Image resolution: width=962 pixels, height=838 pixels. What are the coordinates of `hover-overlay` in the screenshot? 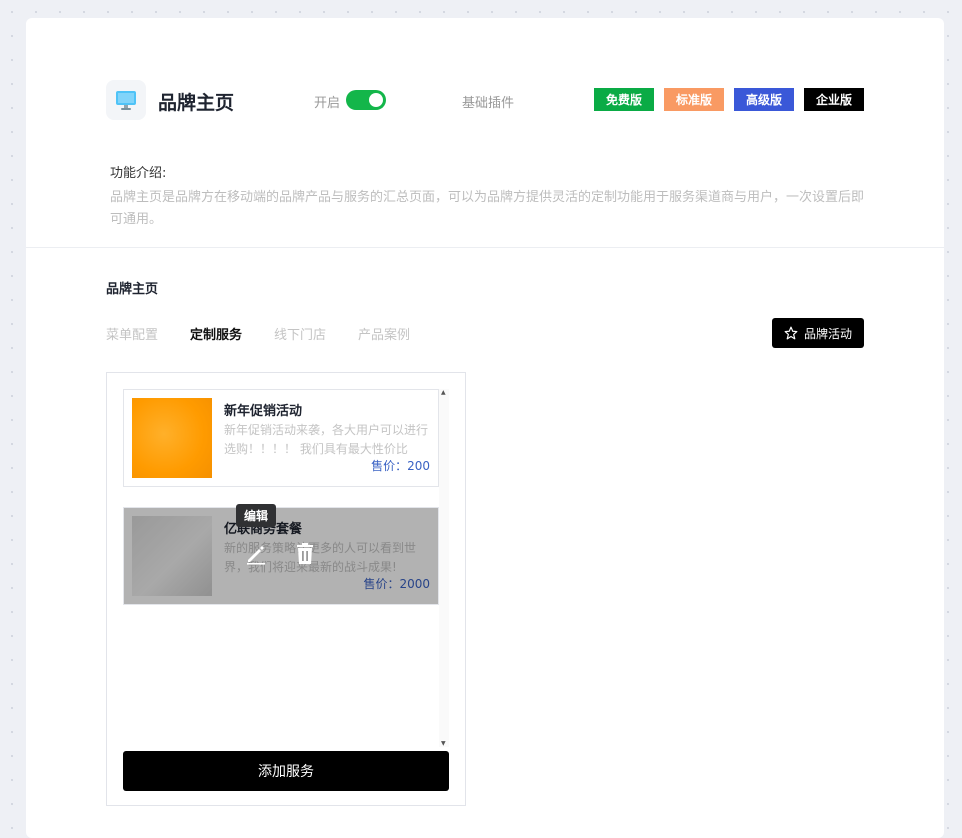 It's located at (281, 556).